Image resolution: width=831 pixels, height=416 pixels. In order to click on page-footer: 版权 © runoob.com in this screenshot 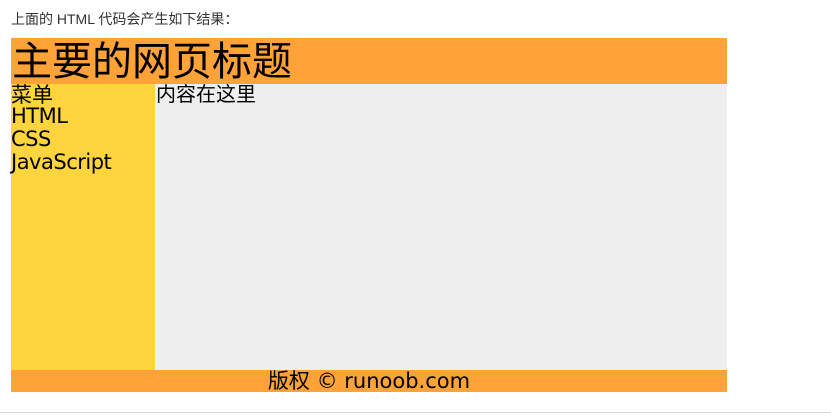, I will do `click(369, 381)`.